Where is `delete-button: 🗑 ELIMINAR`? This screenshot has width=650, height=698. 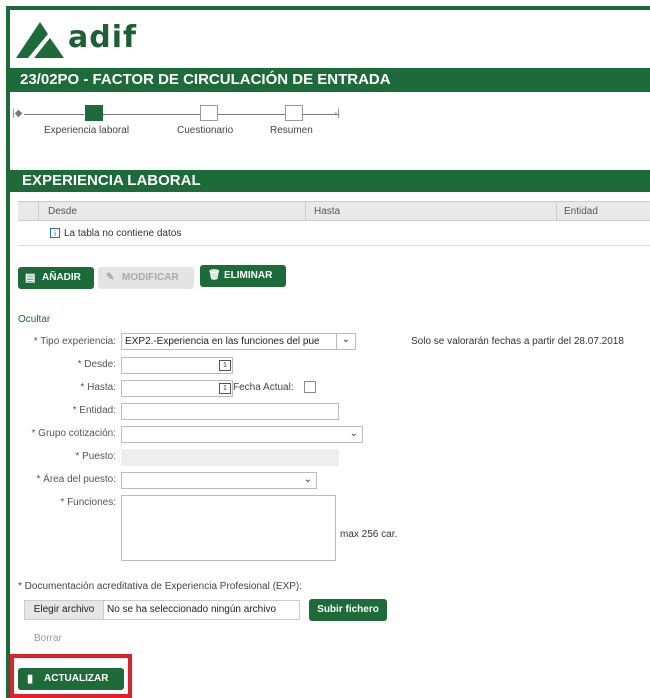 delete-button: 🗑 ELIMINAR is located at coordinates (243, 276).